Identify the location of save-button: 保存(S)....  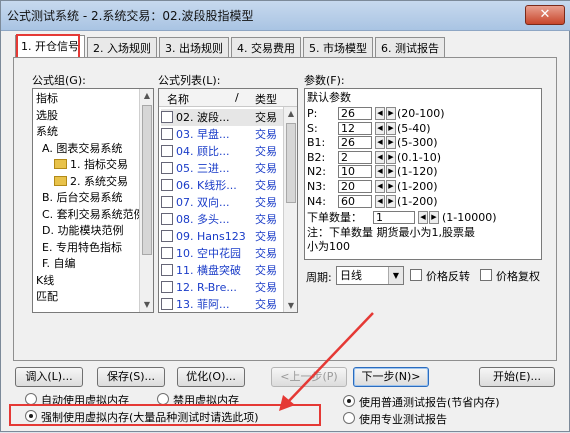
(131, 377).